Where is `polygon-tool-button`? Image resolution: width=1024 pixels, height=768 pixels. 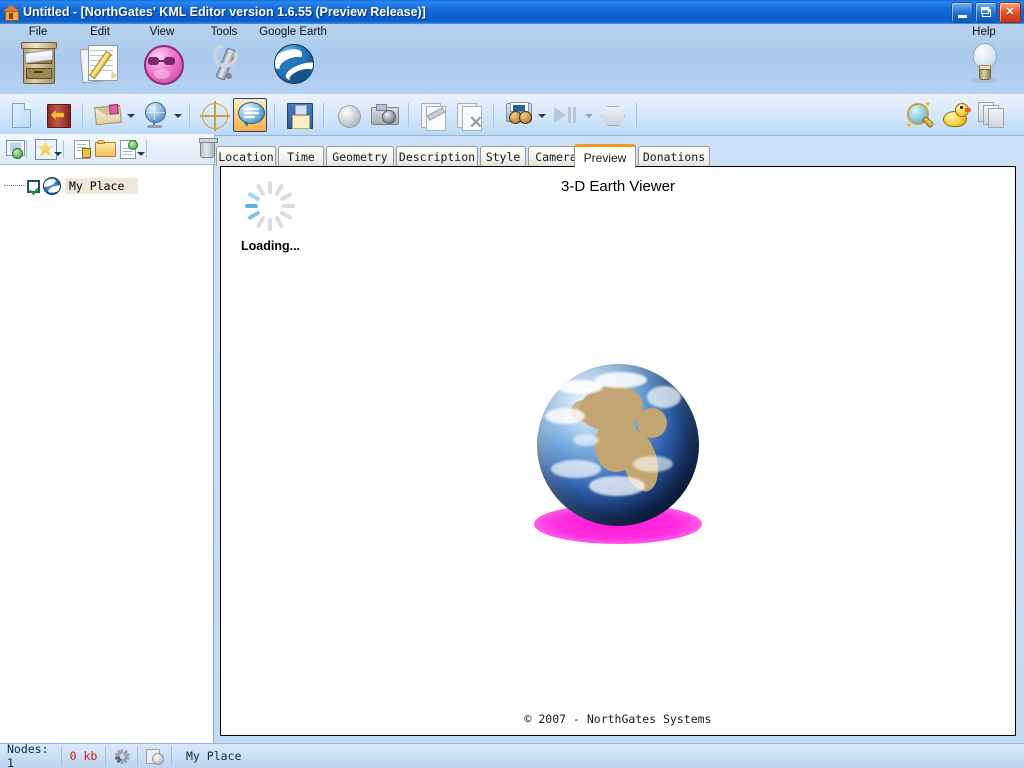 polygon-tool-button is located at coordinates (612, 115).